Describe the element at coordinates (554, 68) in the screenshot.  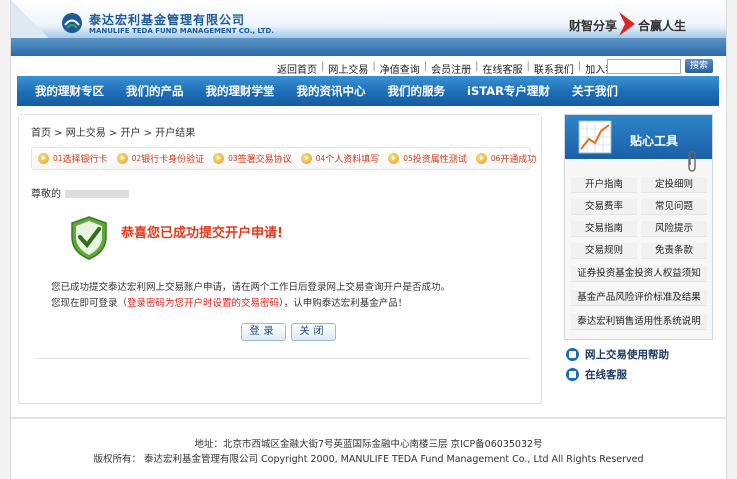
I see `top-link-contact: 联系我们` at that location.